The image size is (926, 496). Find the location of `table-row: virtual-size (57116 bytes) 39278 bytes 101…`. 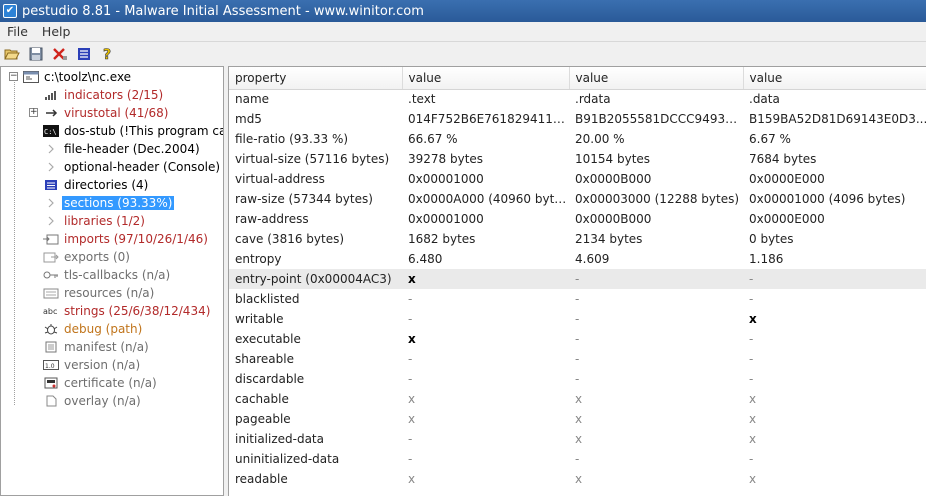

table-row: virtual-size (57116 bytes) 39278 bytes 101… is located at coordinates (577, 159).